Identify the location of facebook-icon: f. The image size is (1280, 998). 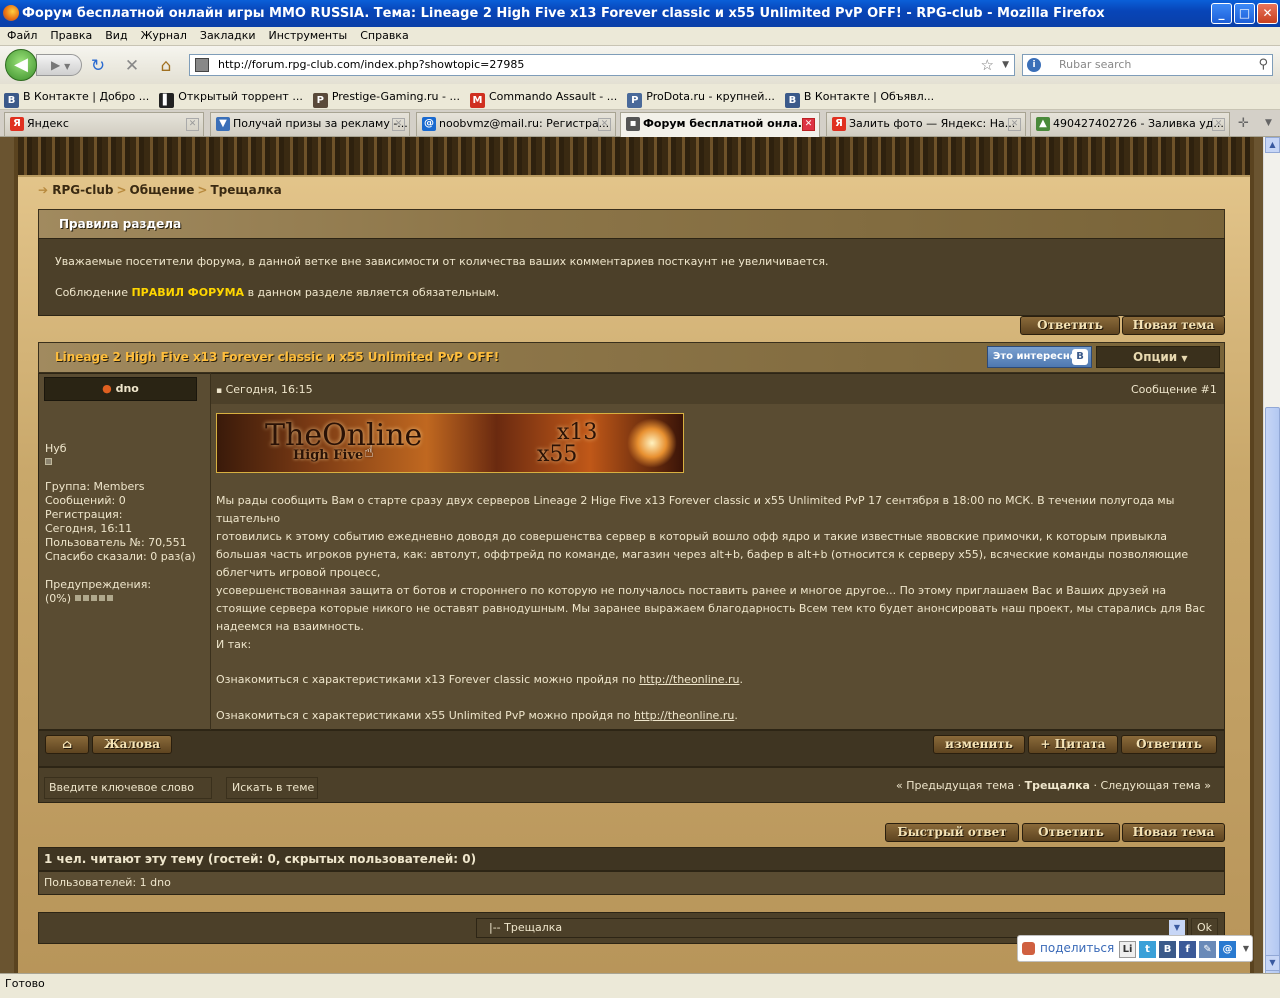
(1187, 949).